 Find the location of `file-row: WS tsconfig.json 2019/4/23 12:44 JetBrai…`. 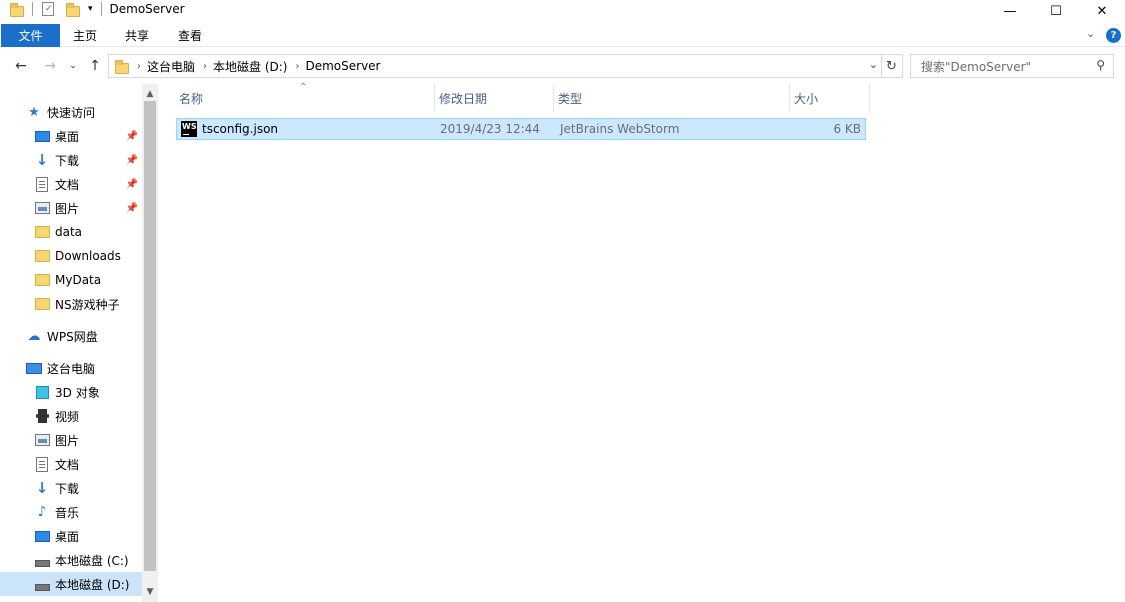

file-row: WS tsconfig.json 2019/4/23 12:44 JetBrai… is located at coordinates (521, 129).